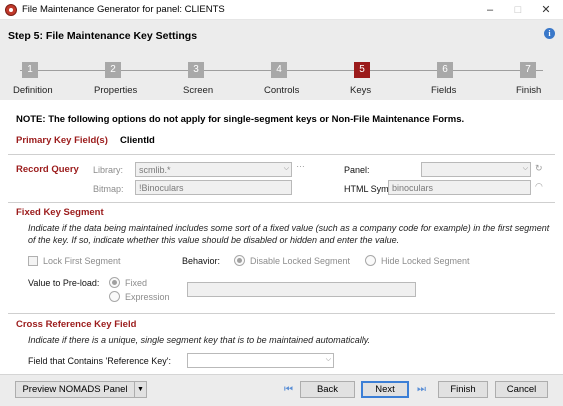  What do you see at coordinates (147, 297) in the screenshot?
I see `expression-label: Expression` at bounding box center [147, 297].